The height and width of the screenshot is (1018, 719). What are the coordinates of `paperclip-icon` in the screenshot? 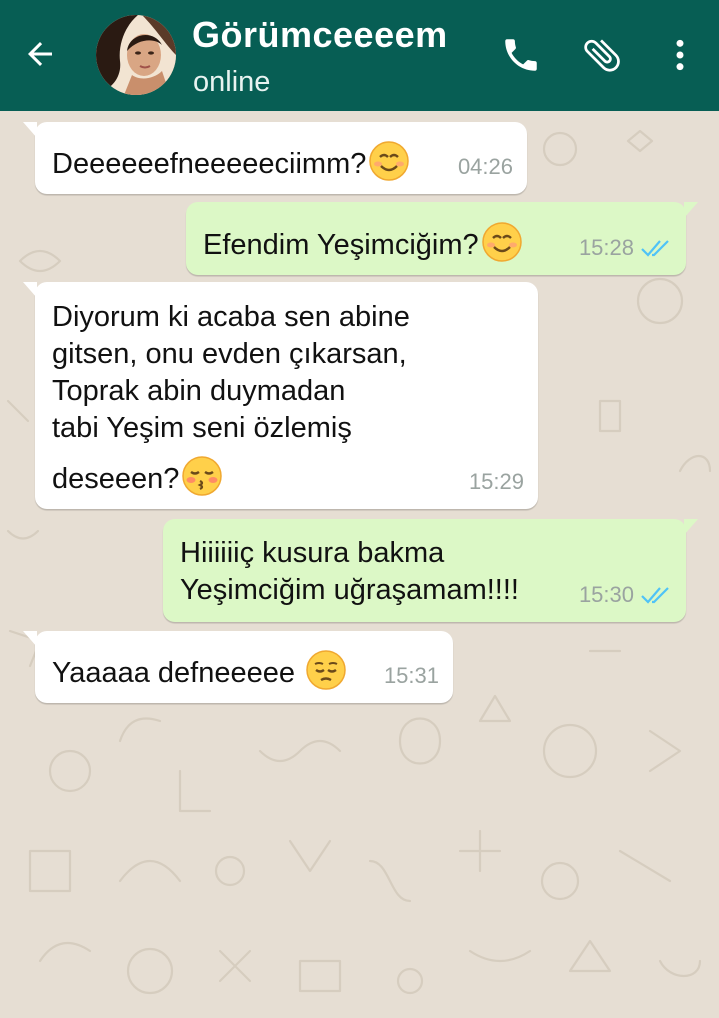 It's located at (602, 55).